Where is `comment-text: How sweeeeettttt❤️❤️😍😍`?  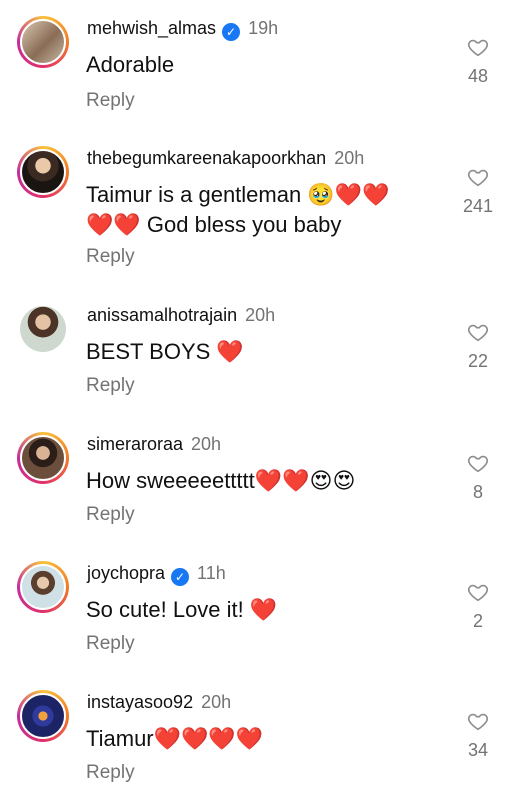
comment-text: How sweeeeettttt❤️❤️😍😍 is located at coordinates (221, 480).